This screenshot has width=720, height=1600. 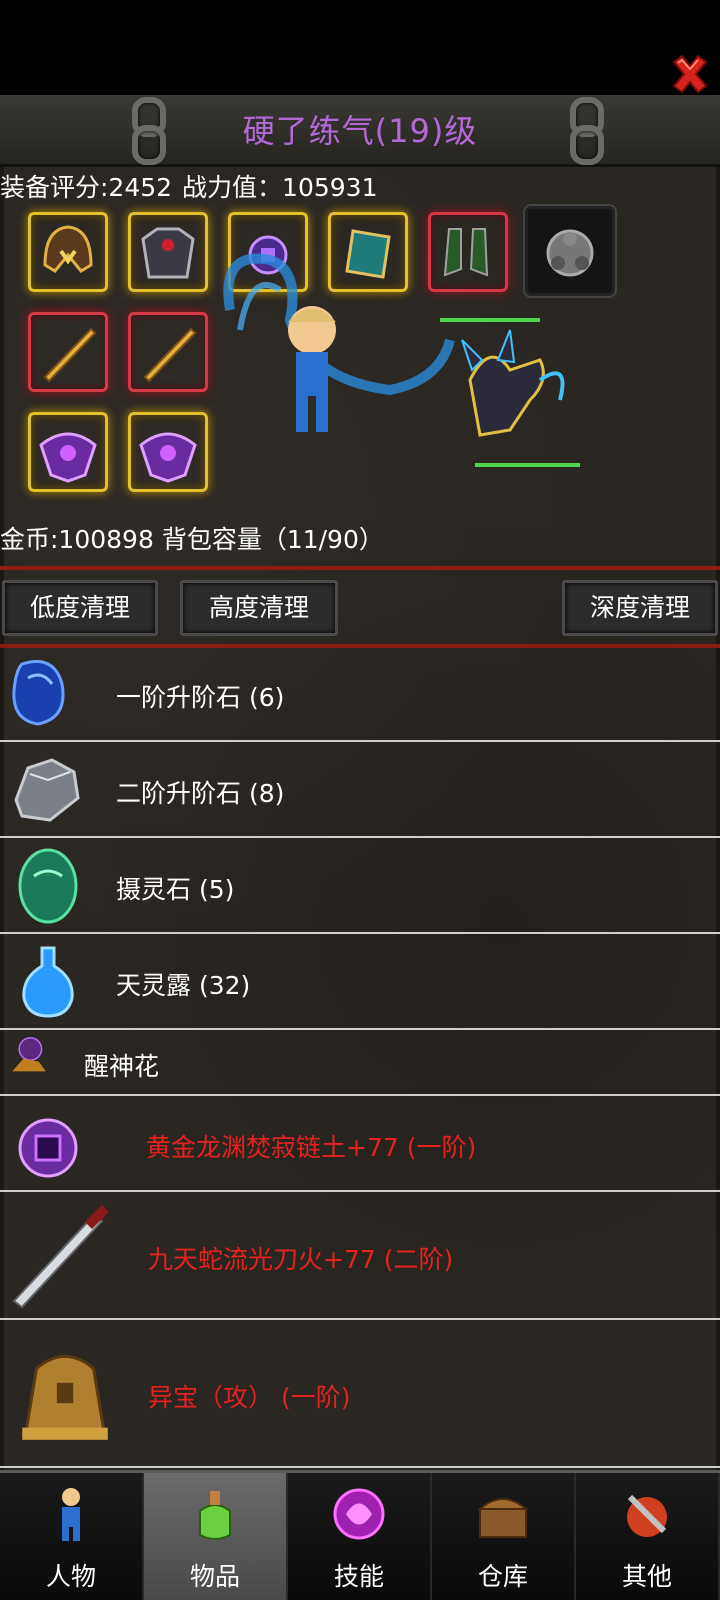 I want to click on divider-top, so click(x=360, y=568).